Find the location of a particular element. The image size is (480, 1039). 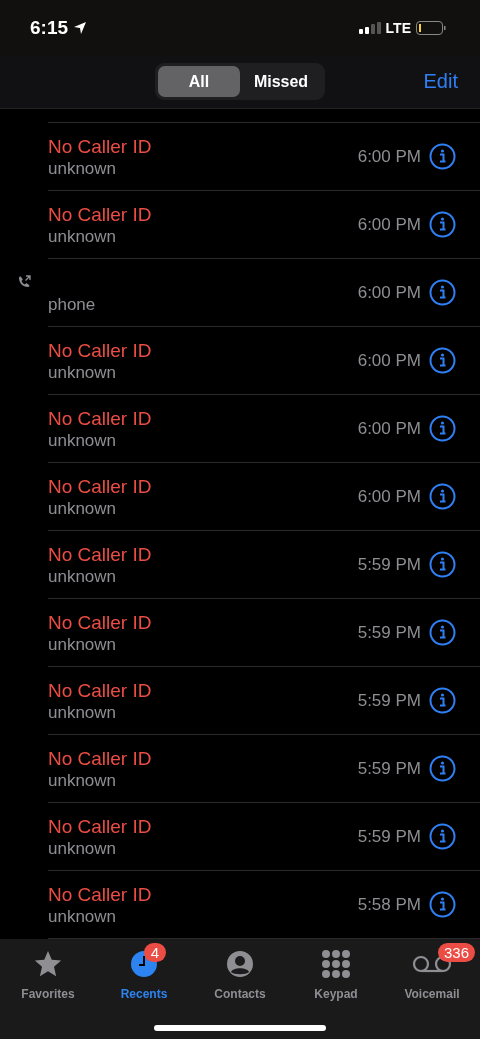

signal-icon is located at coordinates (369, 27).